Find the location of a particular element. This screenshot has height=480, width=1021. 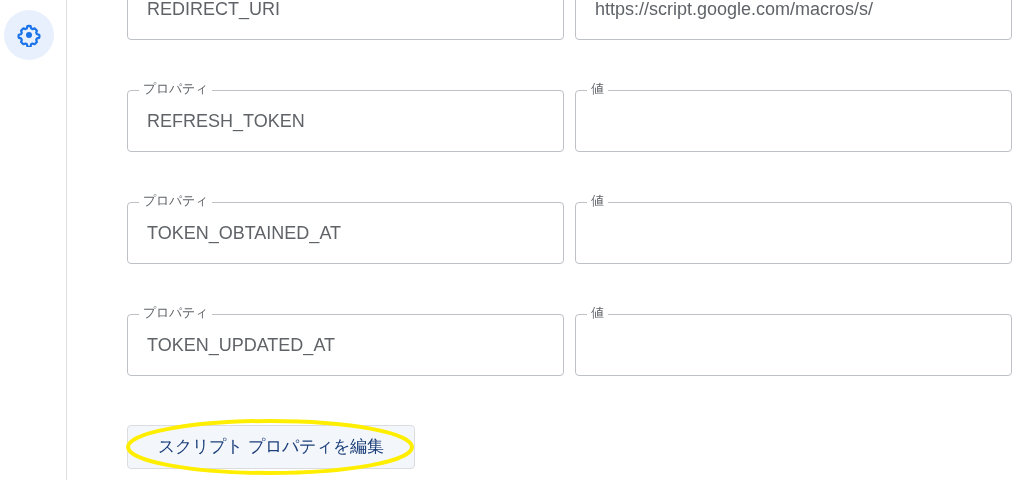

settings-button is located at coordinates (29, 35).